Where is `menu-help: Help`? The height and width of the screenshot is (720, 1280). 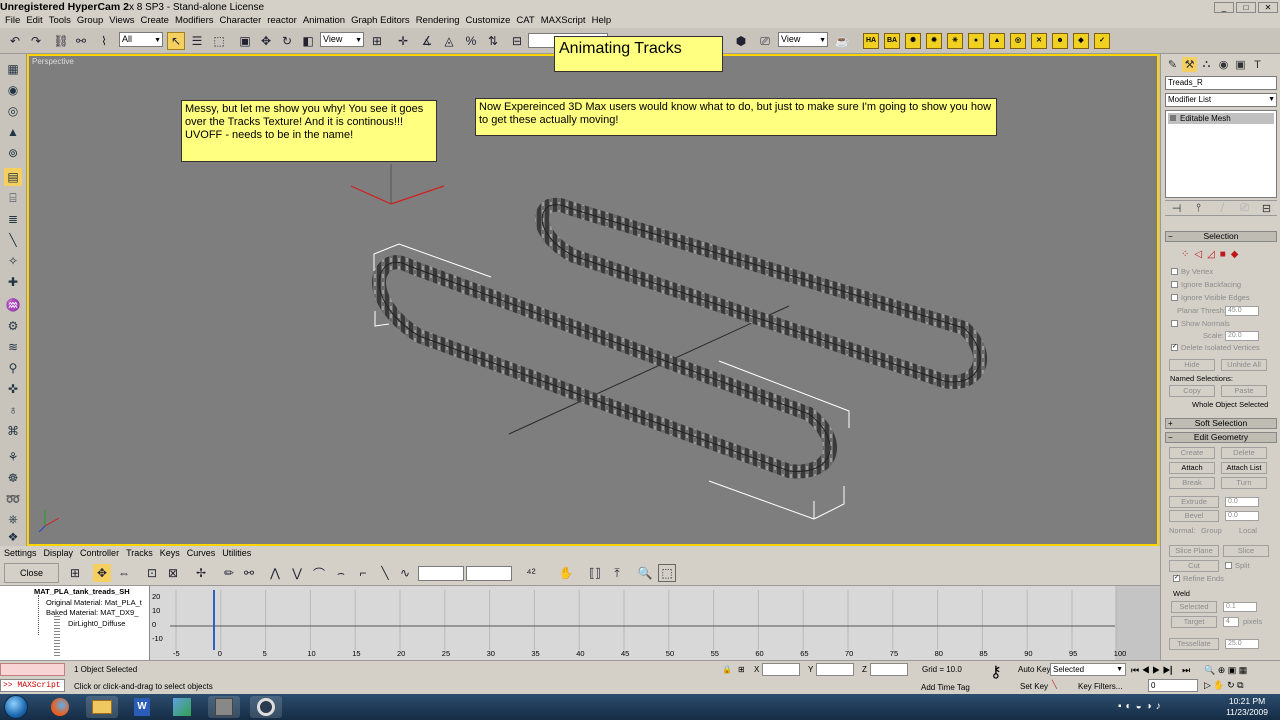 menu-help: Help is located at coordinates (604, 21).